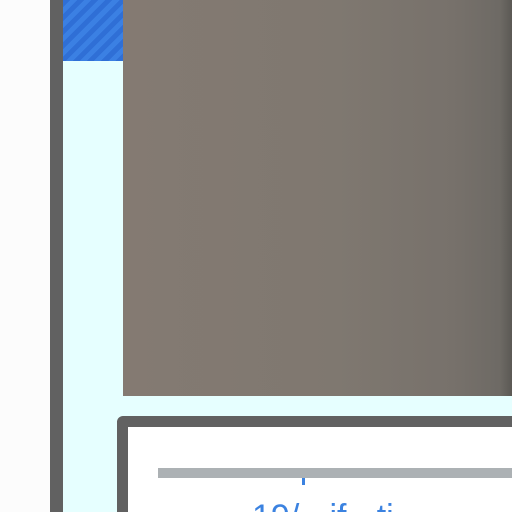 The image size is (512, 512). What do you see at coordinates (314, 464) in the screenshot?
I see `info-card: 19/ · if · ti` at bounding box center [314, 464].